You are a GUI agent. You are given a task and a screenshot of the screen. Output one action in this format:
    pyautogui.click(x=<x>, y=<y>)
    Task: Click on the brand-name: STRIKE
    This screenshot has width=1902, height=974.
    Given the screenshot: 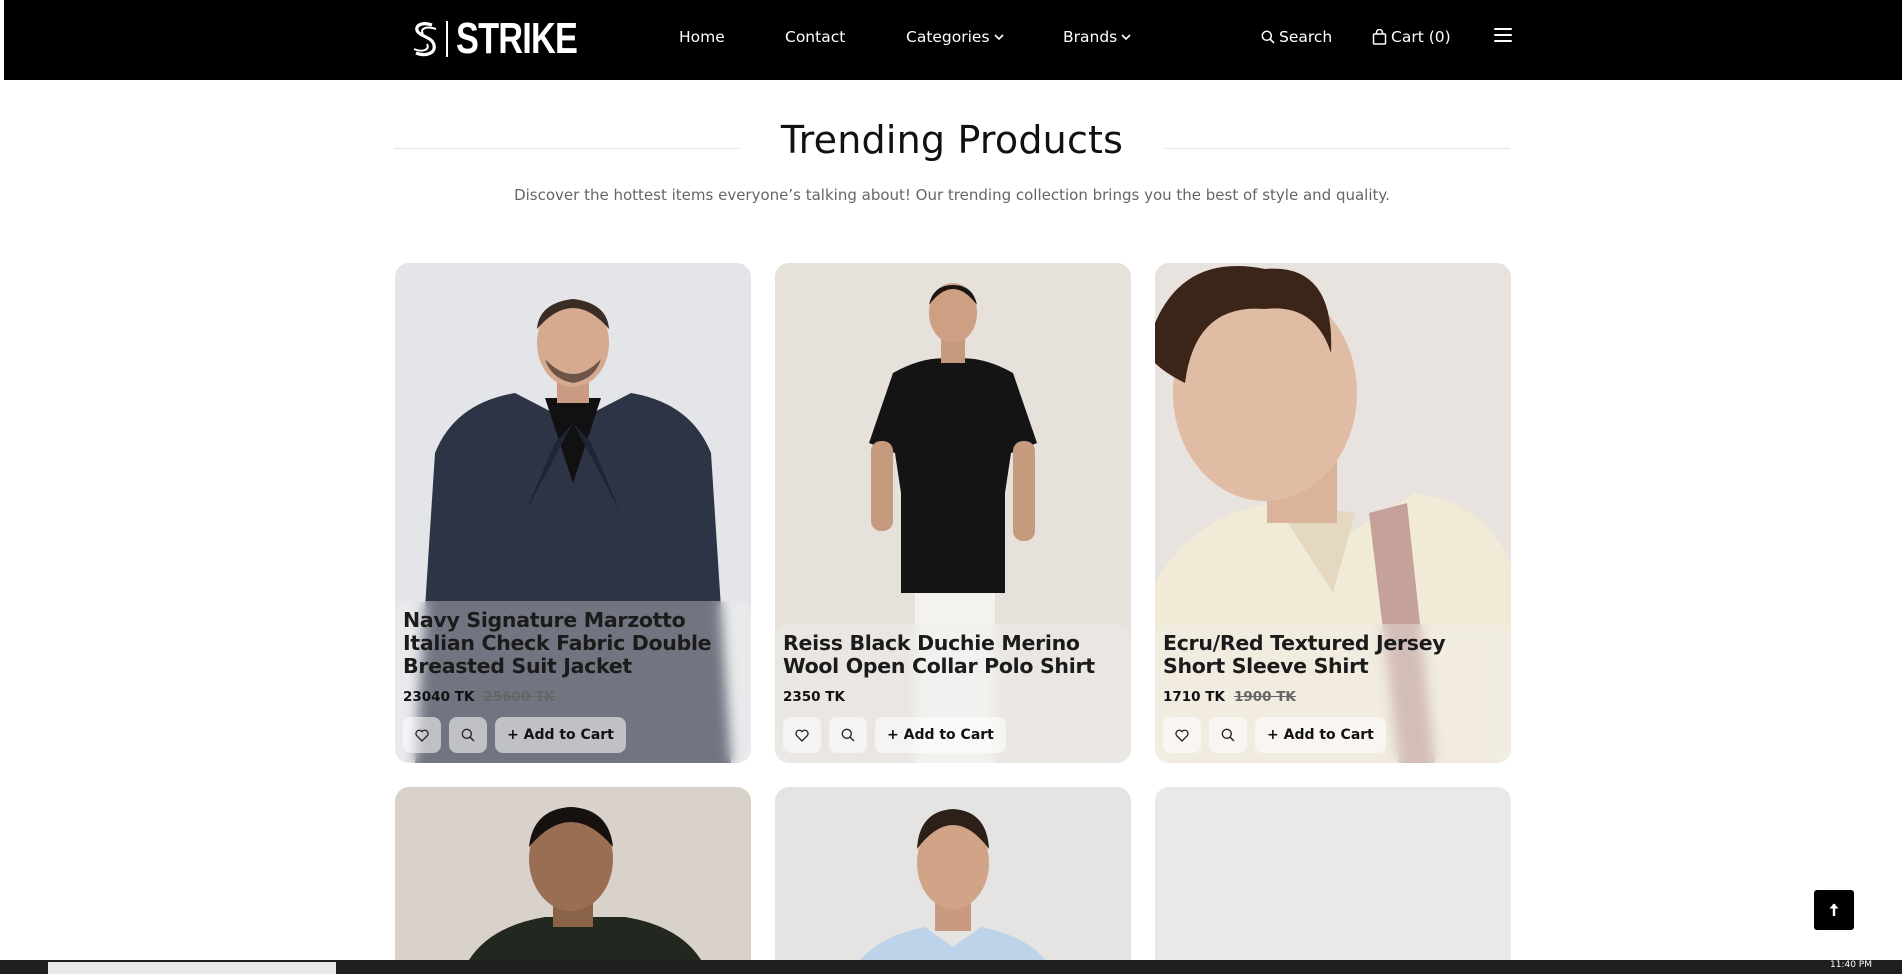 What is the action you would take?
    pyautogui.click(x=517, y=38)
    